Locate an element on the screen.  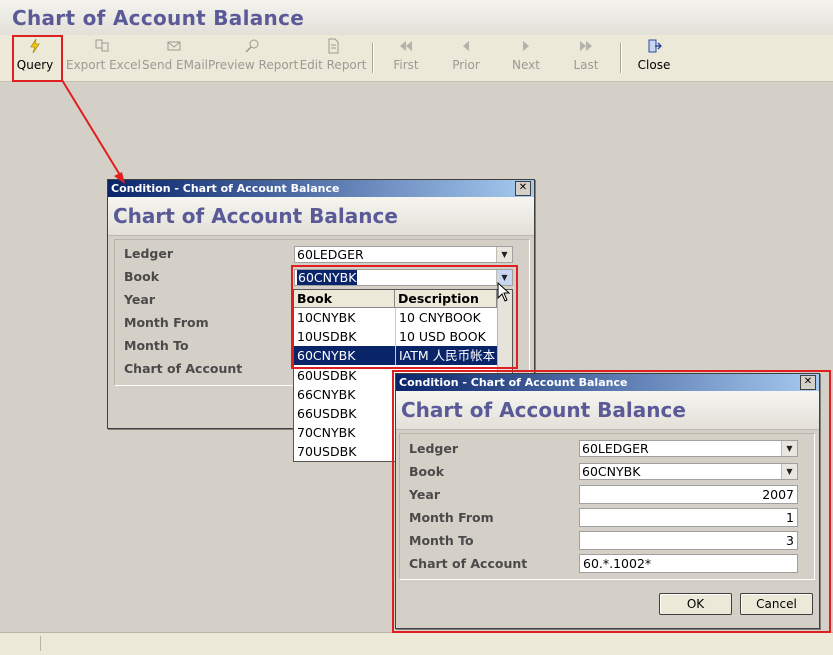
next-icon is located at coordinates (526, 46).